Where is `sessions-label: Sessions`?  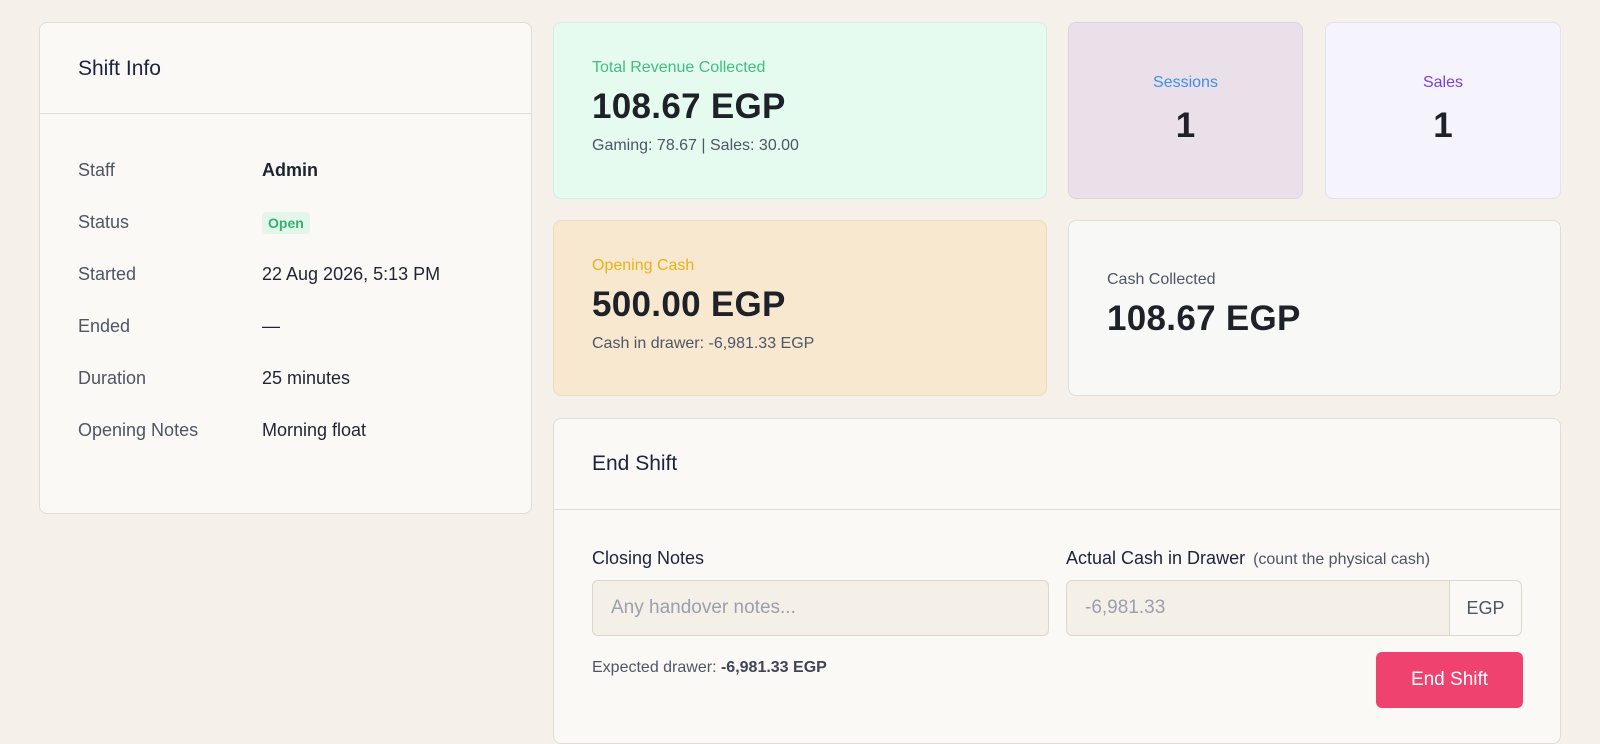
sessions-label: Sessions is located at coordinates (1185, 82).